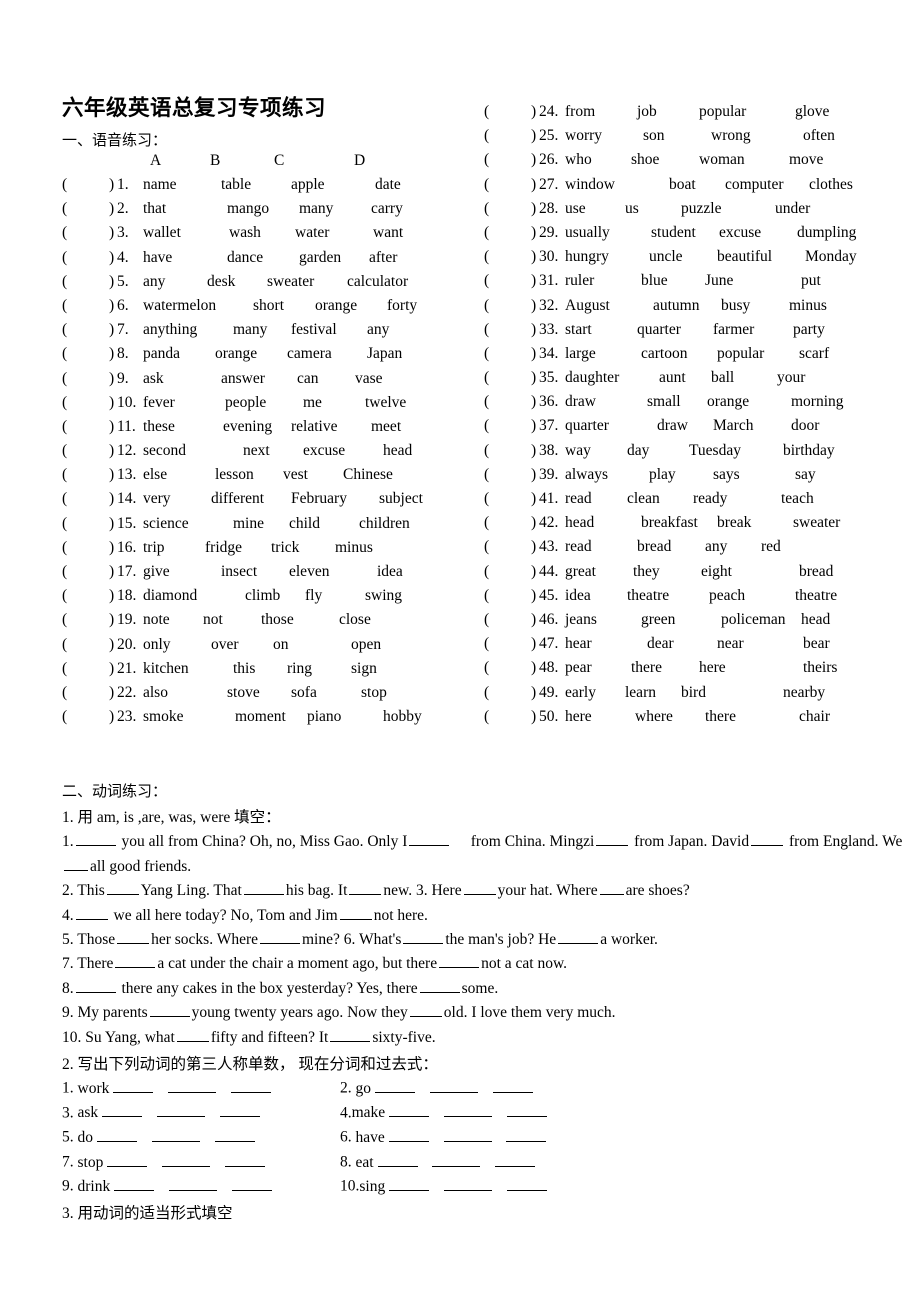 This screenshot has height=1302, width=920. I want to click on option-choice-c: March, so click(733, 426).